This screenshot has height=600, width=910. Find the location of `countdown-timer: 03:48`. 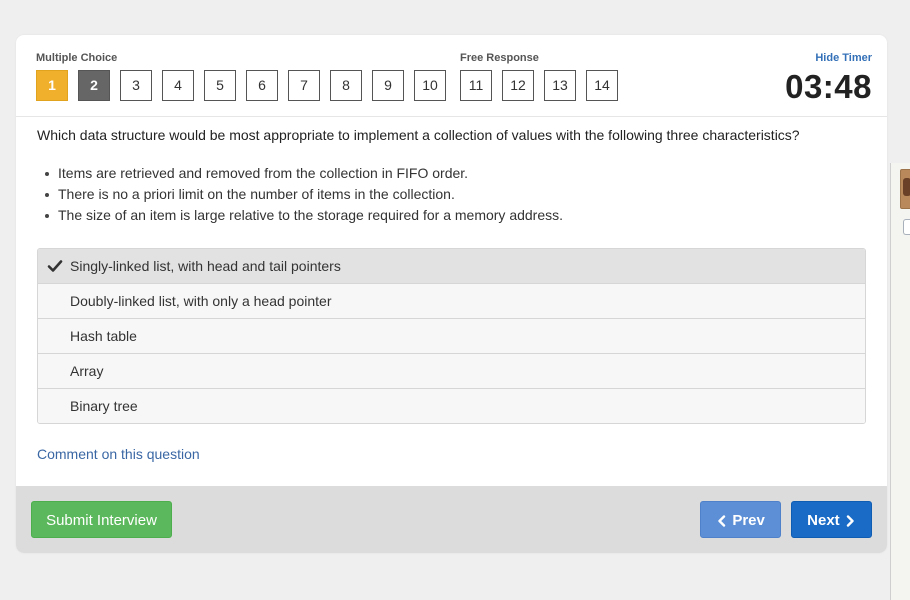

countdown-timer: 03:48 is located at coordinates (828, 86).